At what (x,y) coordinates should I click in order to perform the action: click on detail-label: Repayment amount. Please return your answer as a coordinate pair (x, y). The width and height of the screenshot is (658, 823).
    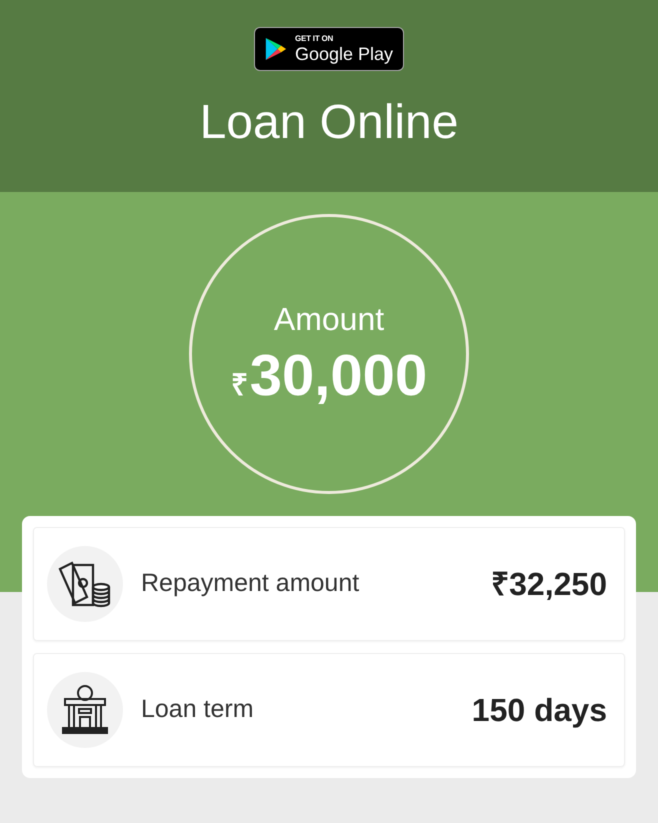
    Looking at the image, I should click on (250, 584).